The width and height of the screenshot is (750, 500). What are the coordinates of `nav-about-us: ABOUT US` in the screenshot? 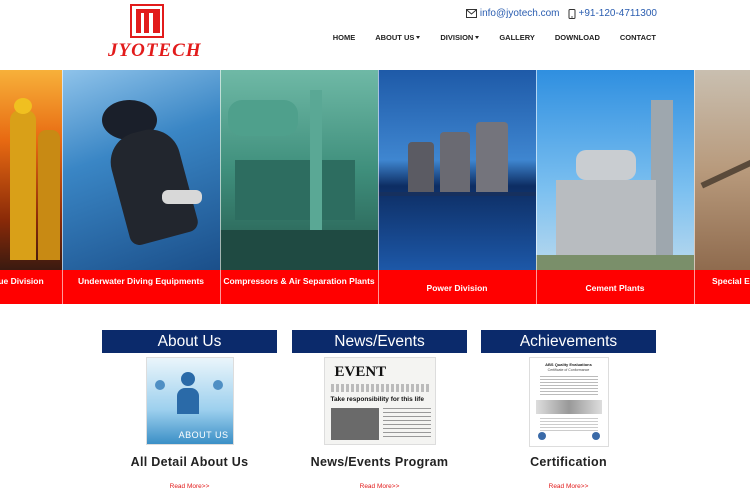 It's located at (397, 37).